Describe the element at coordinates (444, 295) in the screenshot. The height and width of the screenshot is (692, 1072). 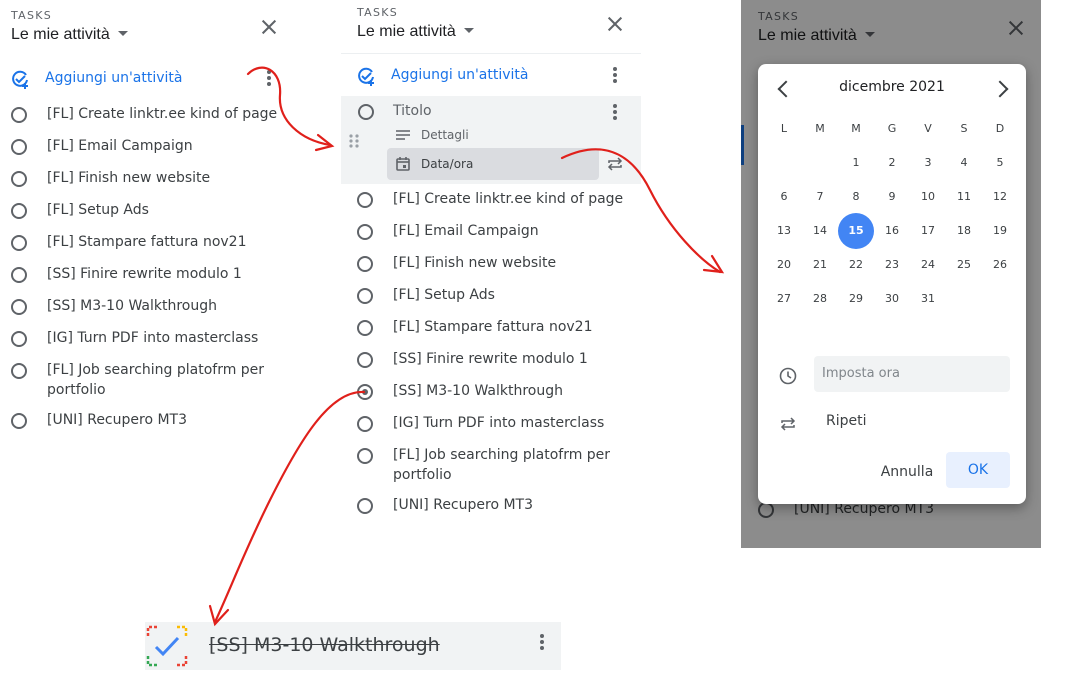
I see `task-title: [FL] Setup Ads` at that location.